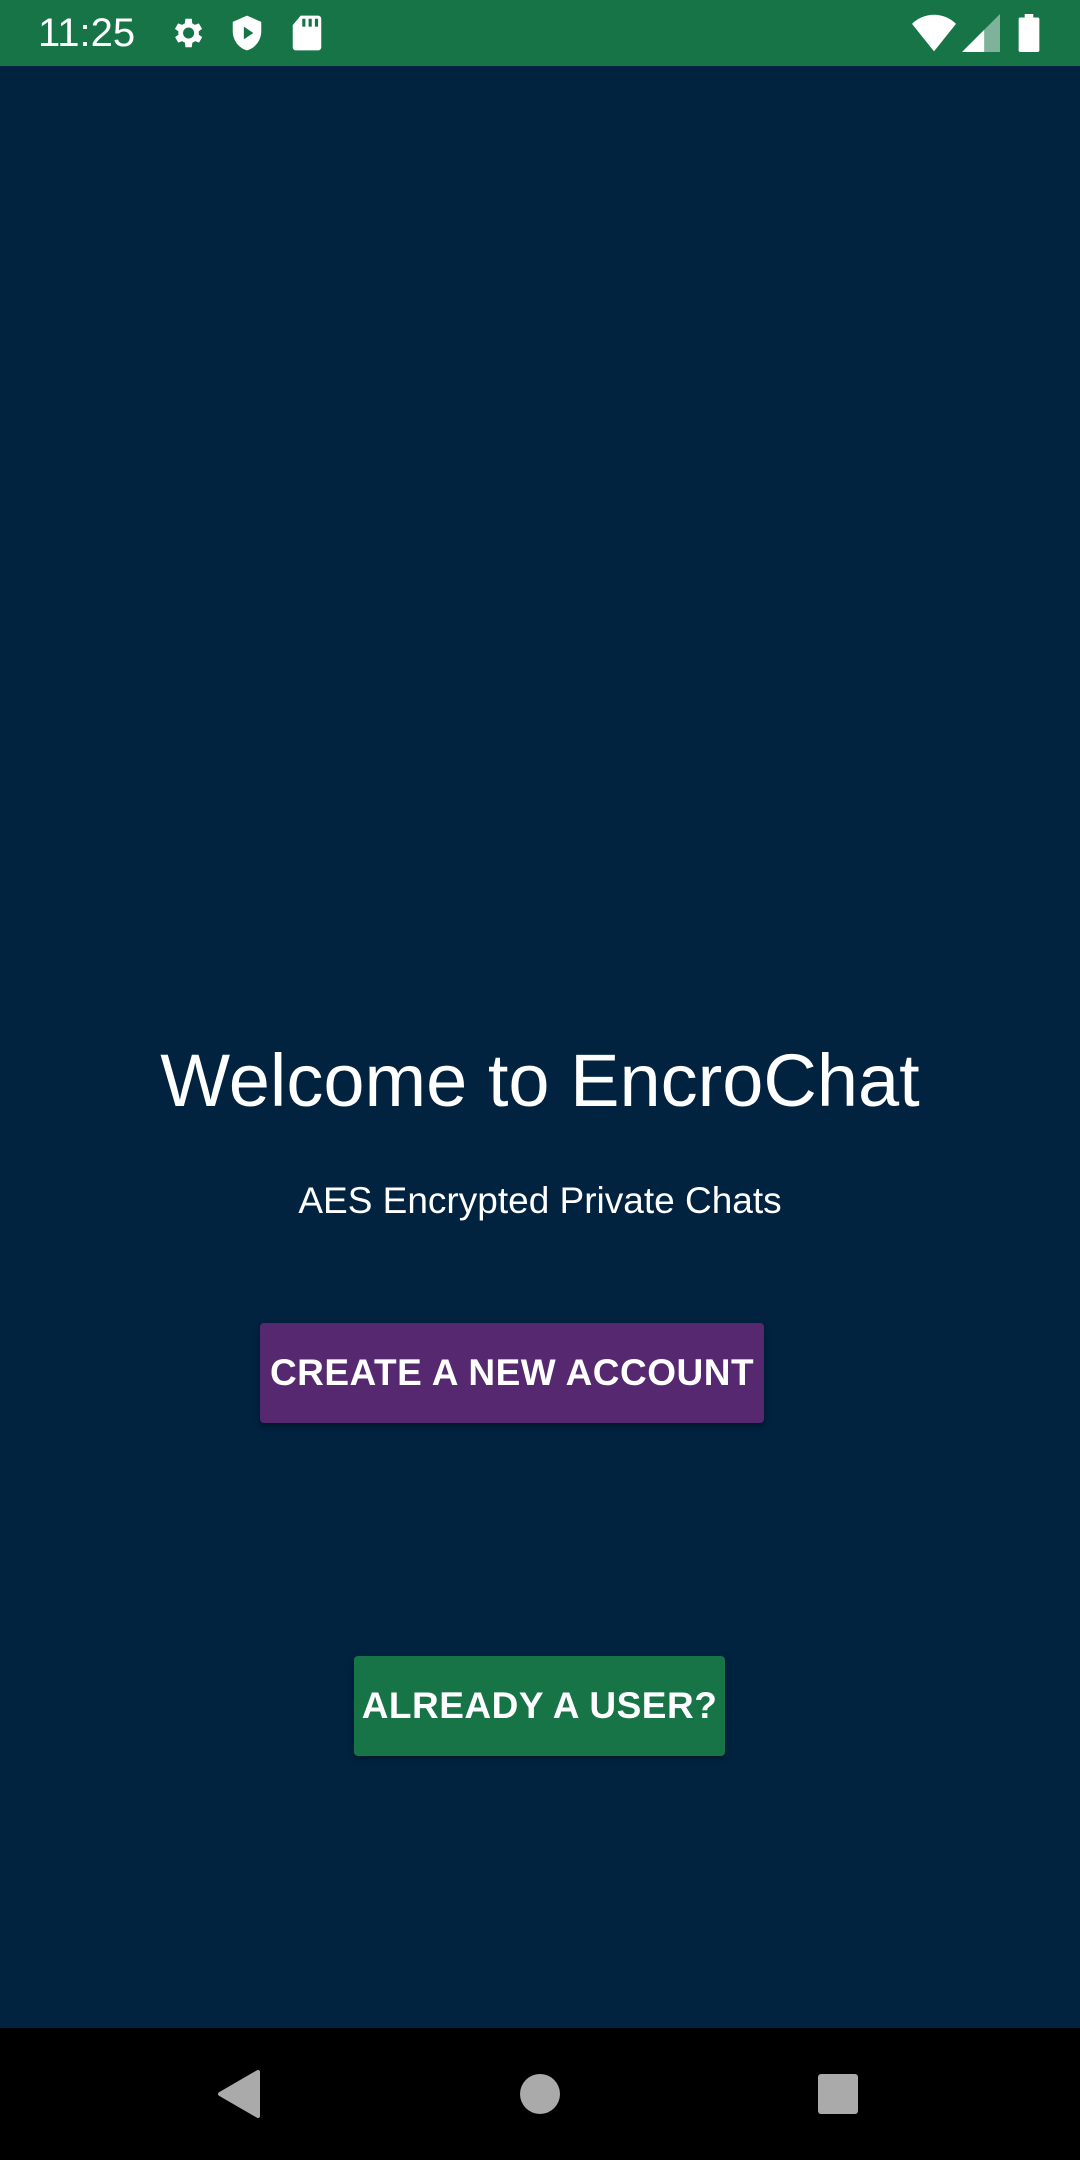 This screenshot has width=1080, height=2160. What do you see at coordinates (1029, 33) in the screenshot?
I see `battery-icon` at bounding box center [1029, 33].